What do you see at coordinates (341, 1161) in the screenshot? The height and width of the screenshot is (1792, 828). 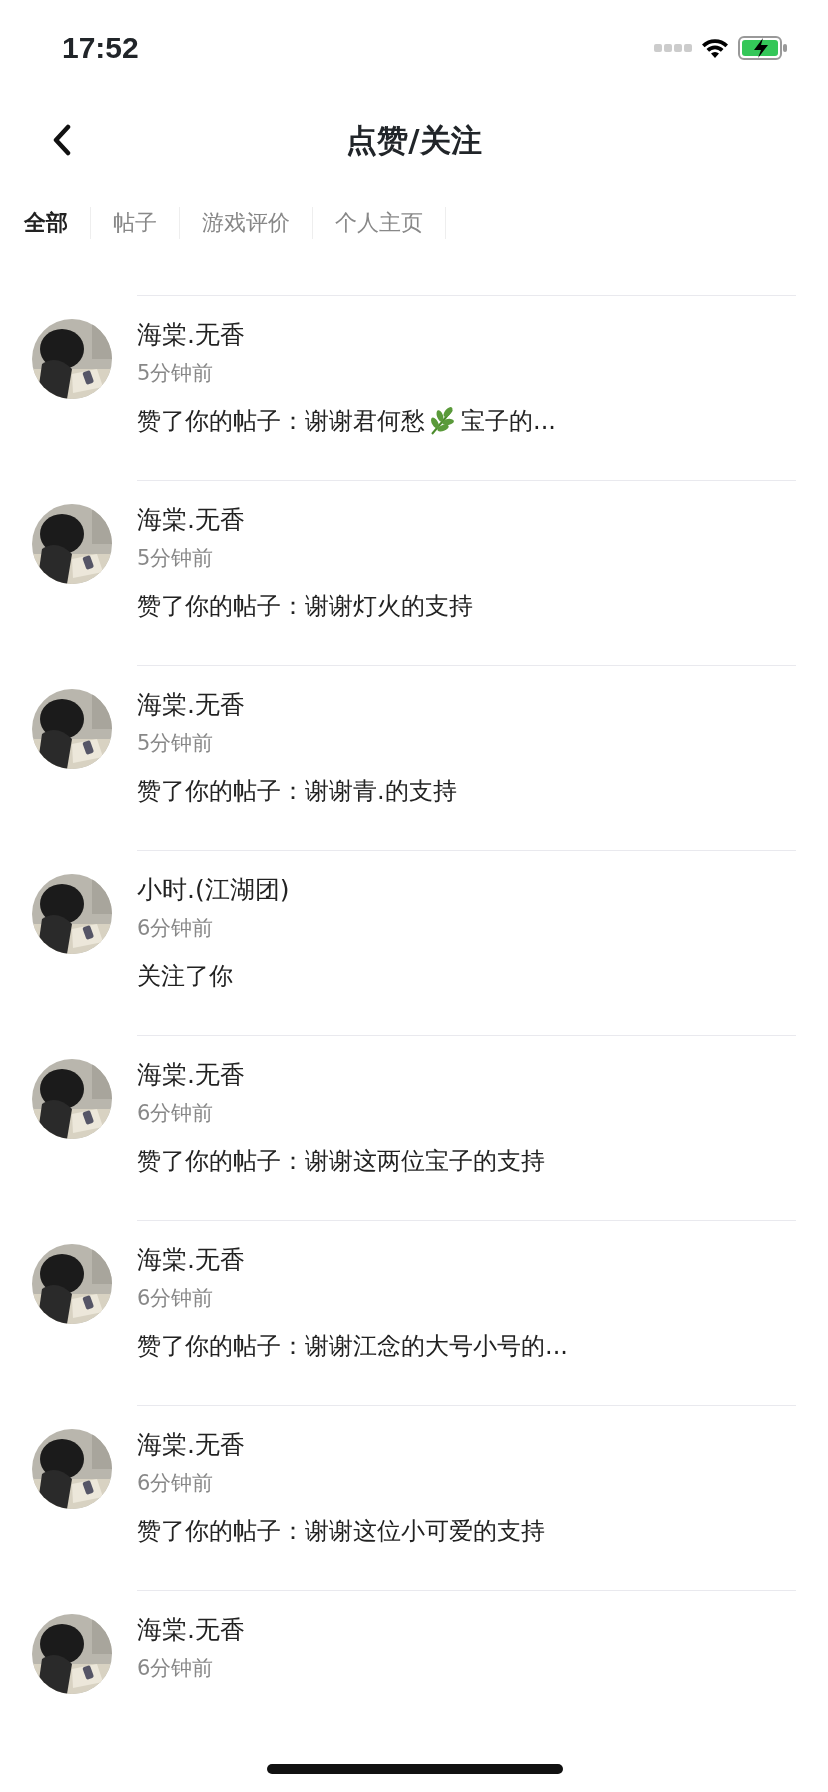 I see `message-text: 赞了你的帖子：谢谢这两位宝子的支持` at bounding box center [341, 1161].